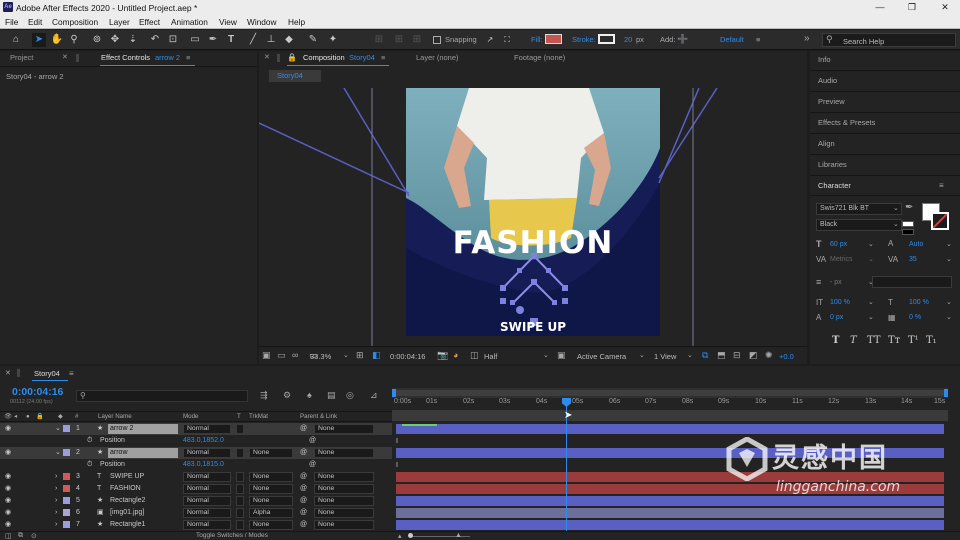 This screenshot has height=540, width=960. Describe the element at coordinates (832, 164) in the screenshot. I see `libraries-panel-tab: Libraries` at that location.